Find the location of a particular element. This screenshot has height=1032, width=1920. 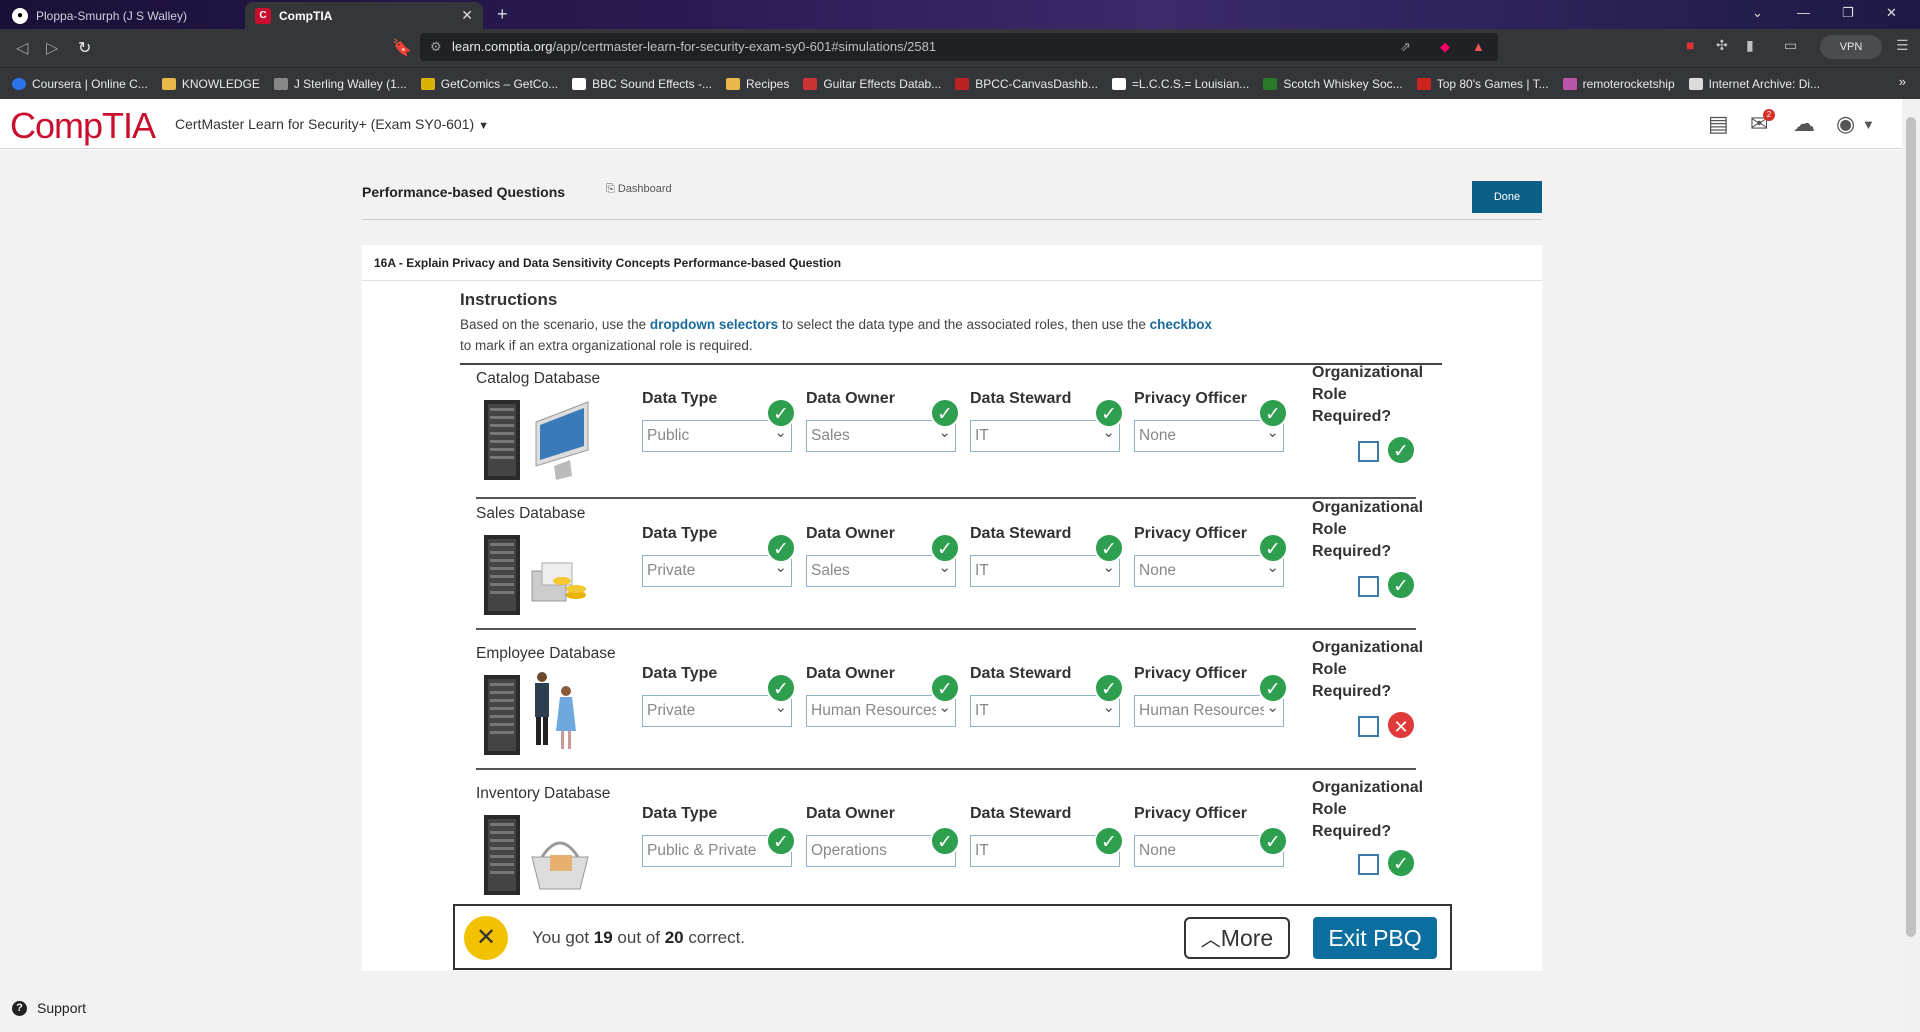

divider is located at coordinates (951, 364).